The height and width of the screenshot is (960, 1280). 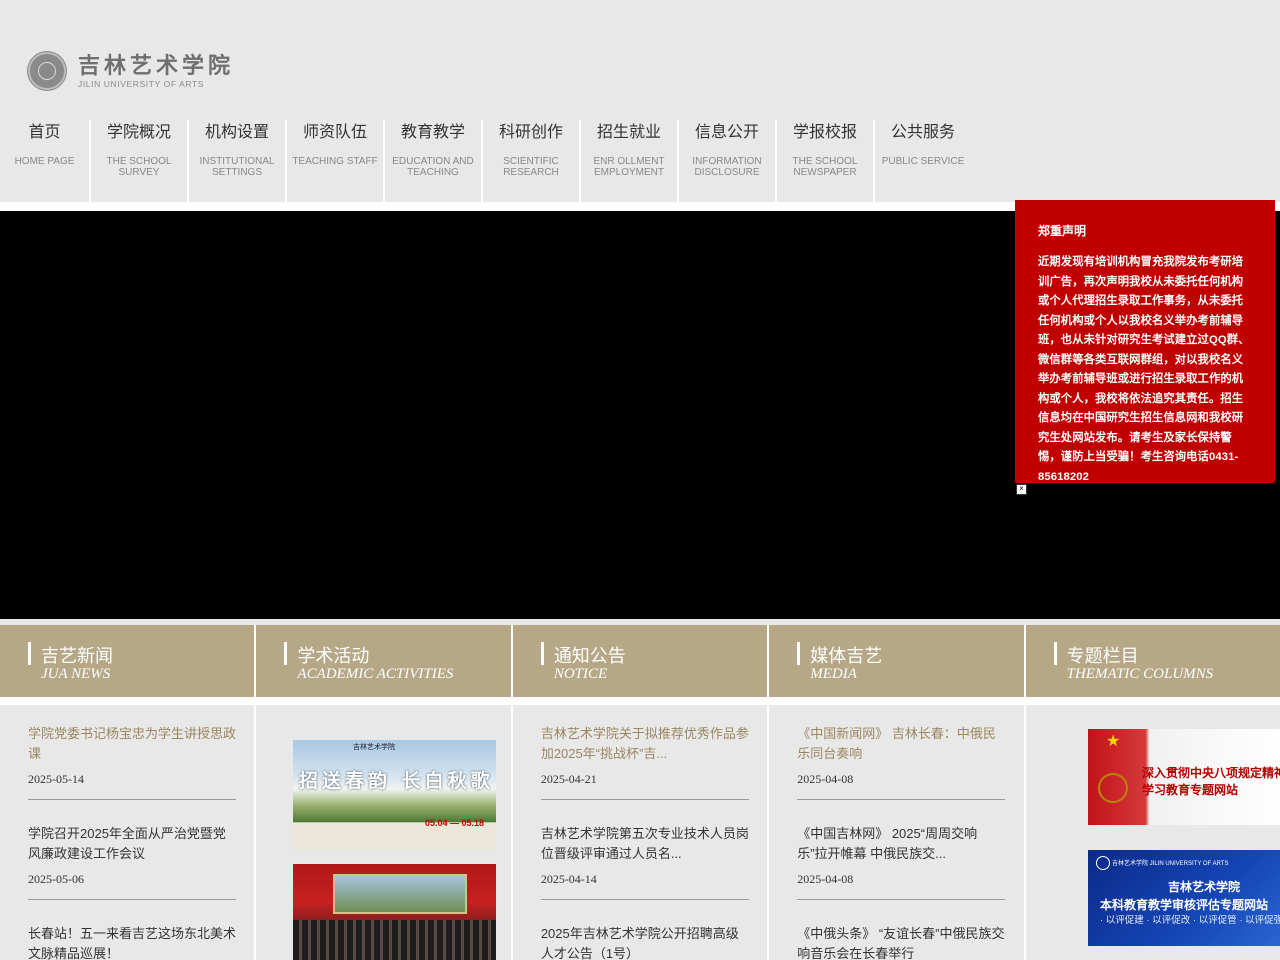 I want to click on section-jua-news: 吉艺新闻 JUA NEWS, so click(x=128, y=661).